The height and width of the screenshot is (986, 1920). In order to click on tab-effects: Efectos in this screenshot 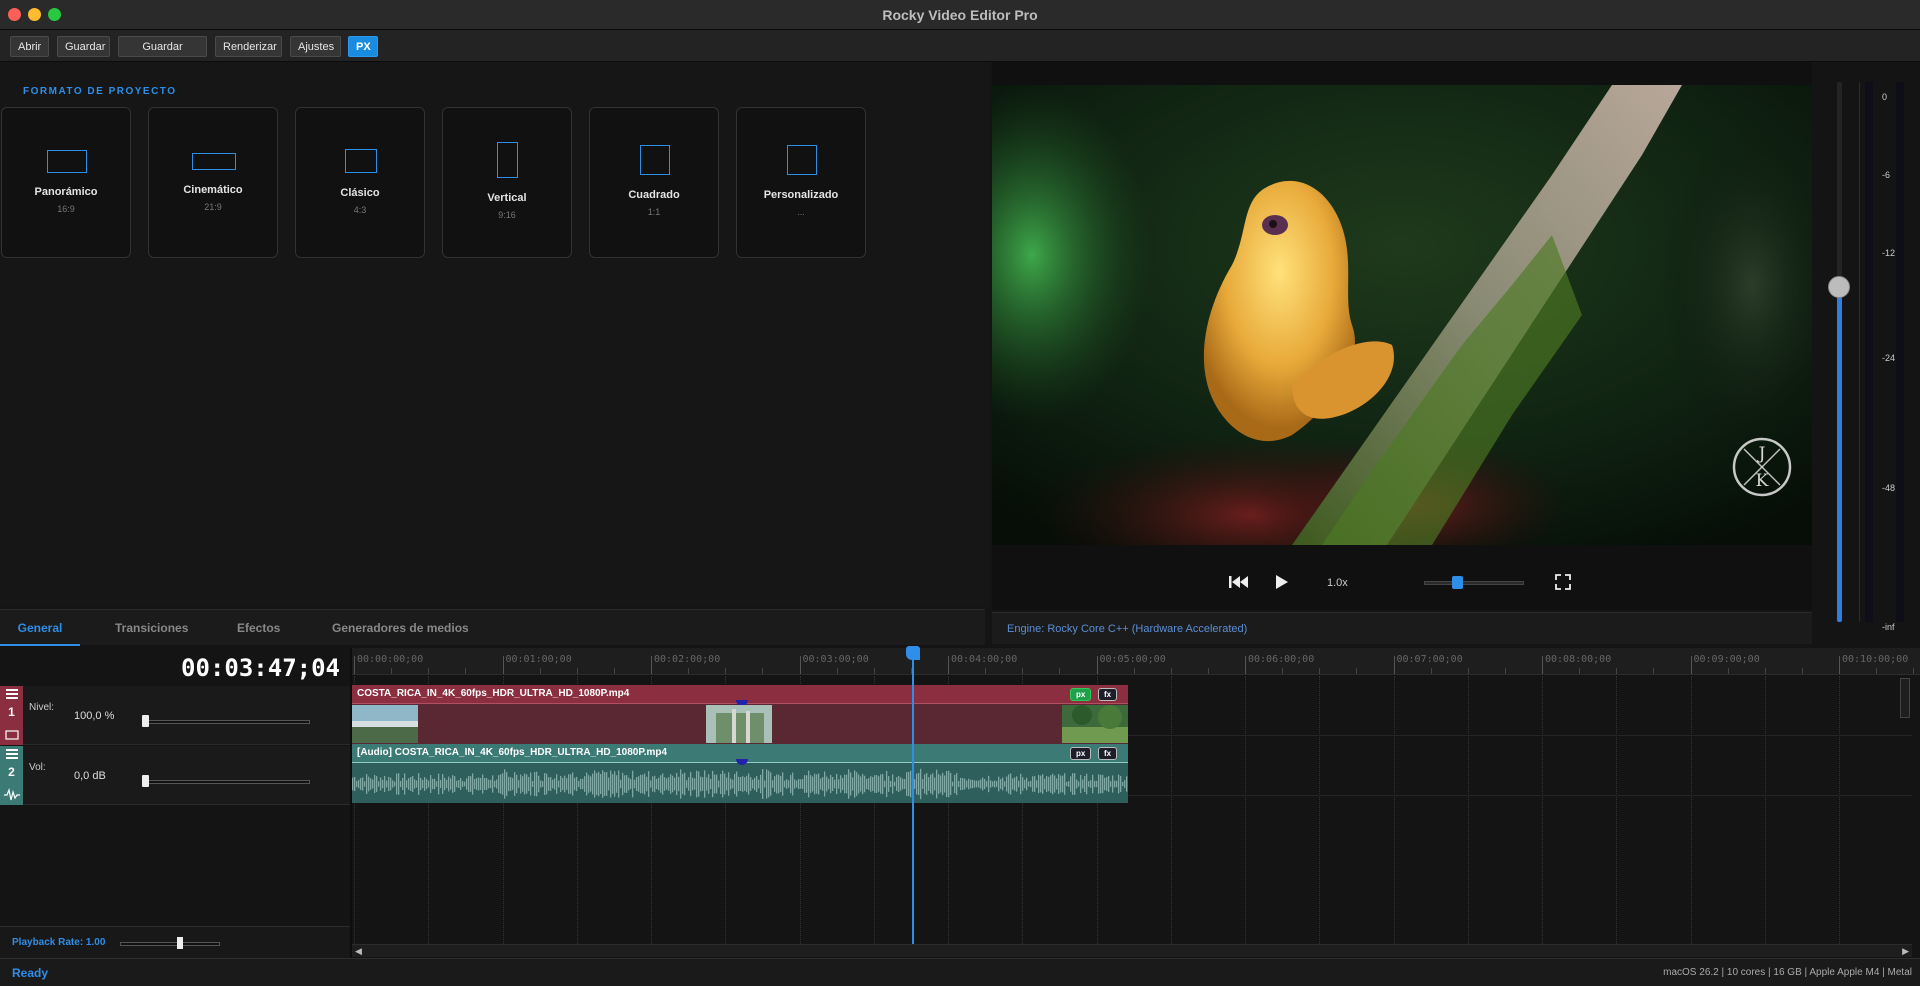, I will do `click(258, 628)`.